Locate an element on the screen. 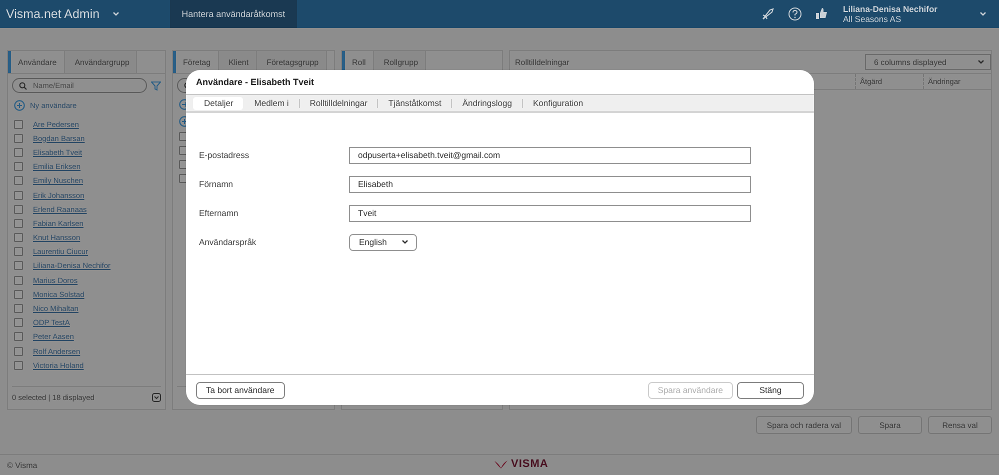  input-field: Tveit is located at coordinates (550, 213).